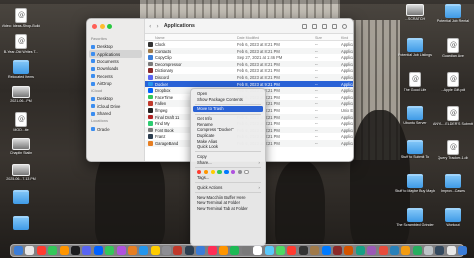  What do you see at coordinates (160, 38) in the screenshot?
I see `column-name: Name` at bounding box center [160, 38].